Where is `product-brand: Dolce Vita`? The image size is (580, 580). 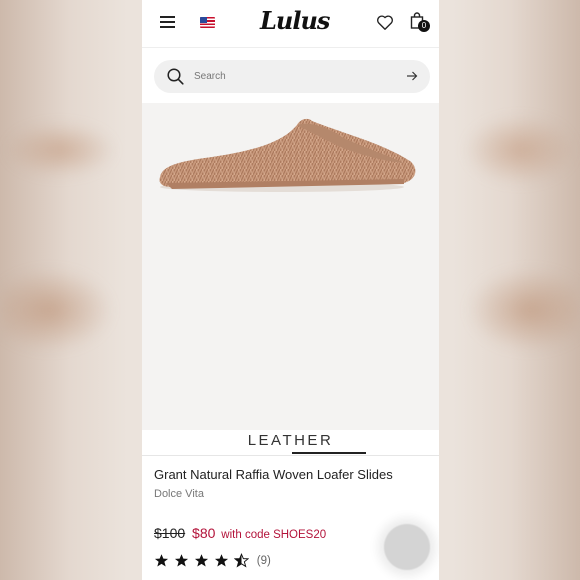
product-brand: Dolce Vita is located at coordinates (179, 494).